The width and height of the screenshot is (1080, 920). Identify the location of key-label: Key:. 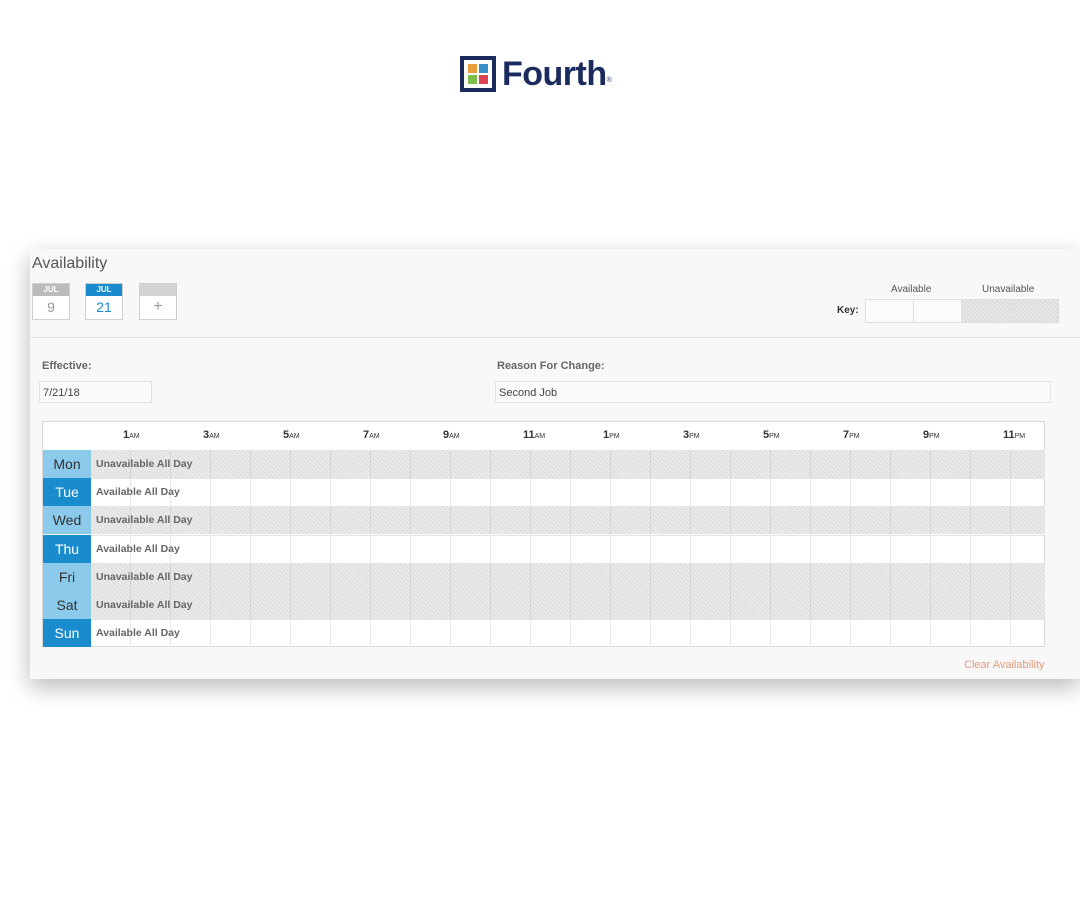
(848, 310).